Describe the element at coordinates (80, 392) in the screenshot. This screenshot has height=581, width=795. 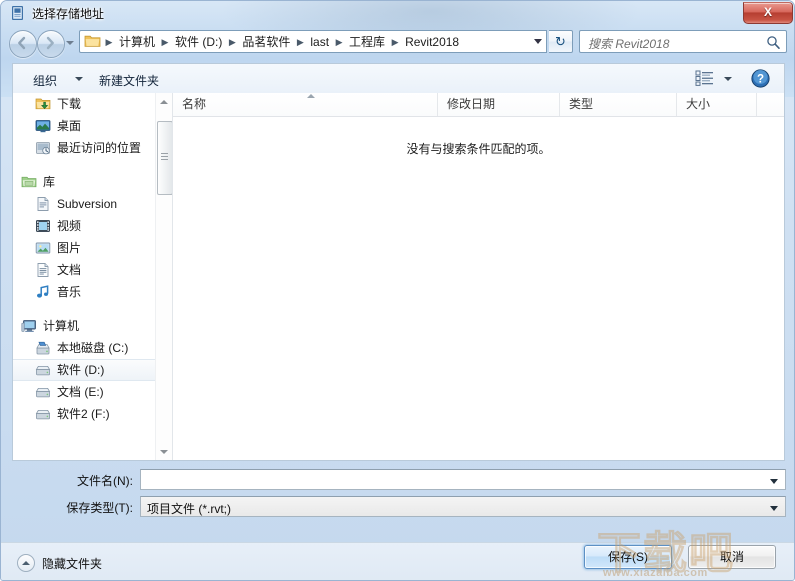
I see `sidebar-item-label: 文档 (E:)` at that location.